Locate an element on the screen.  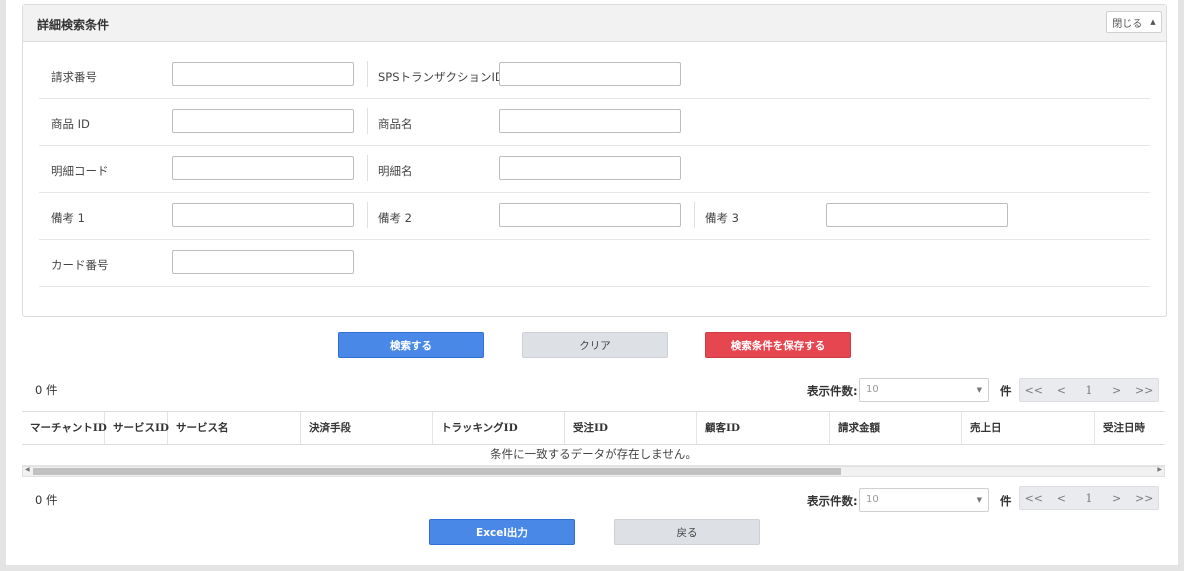
field-label: 明細名 is located at coordinates (395, 171).